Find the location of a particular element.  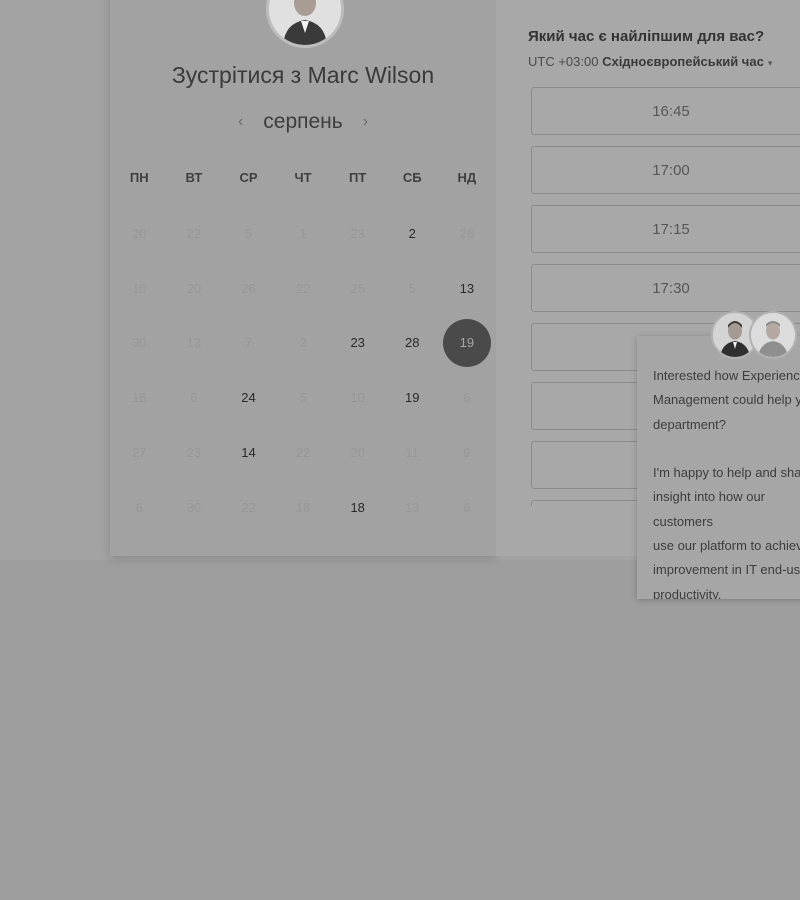

weekday-label: ПТ is located at coordinates (358, 177).